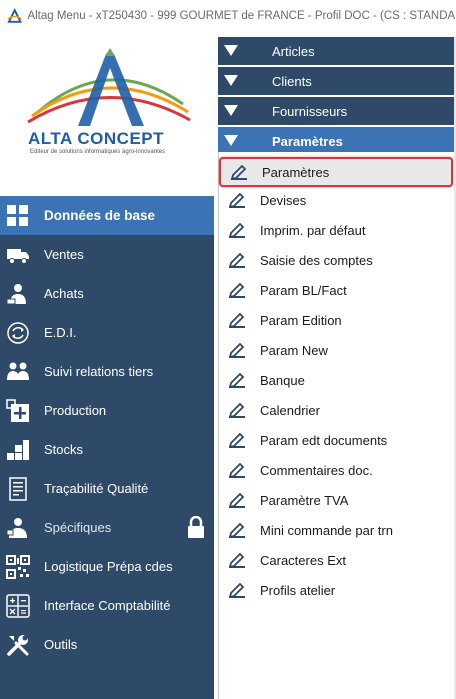 The height and width of the screenshot is (699, 456). What do you see at coordinates (96, 488) in the screenshot?
I see `sidebar-item-label: Traçabilité Qualité` at bounding box center [96, 488].